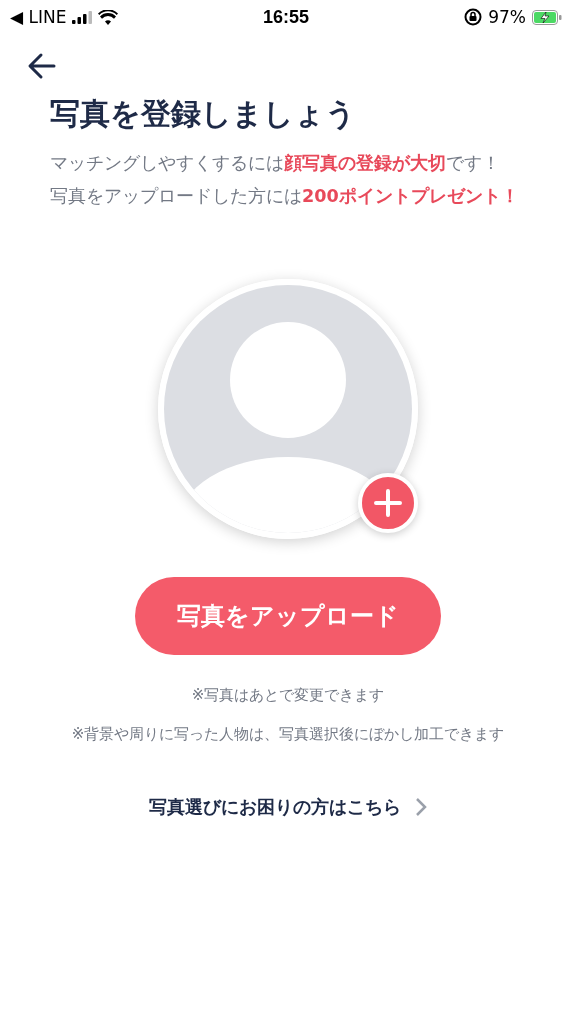 This screenshot has height=1024, width=576. What do you see at coordinates (82, 17) in the screenshot?
I see `signal-icon` at bounding box center [82, 17].